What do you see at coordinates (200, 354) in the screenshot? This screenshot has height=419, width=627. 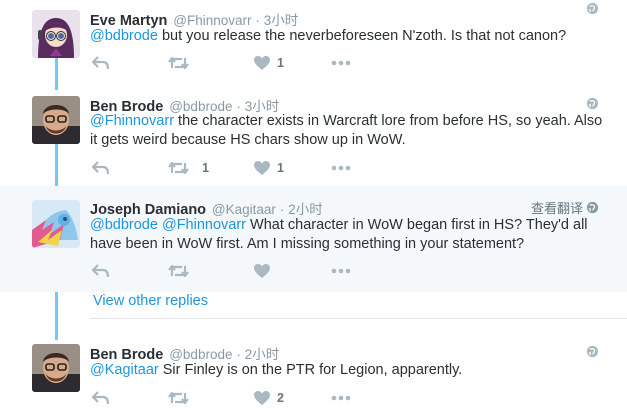 I see `handle: @bdbrode` at bounding box center [200, 354].